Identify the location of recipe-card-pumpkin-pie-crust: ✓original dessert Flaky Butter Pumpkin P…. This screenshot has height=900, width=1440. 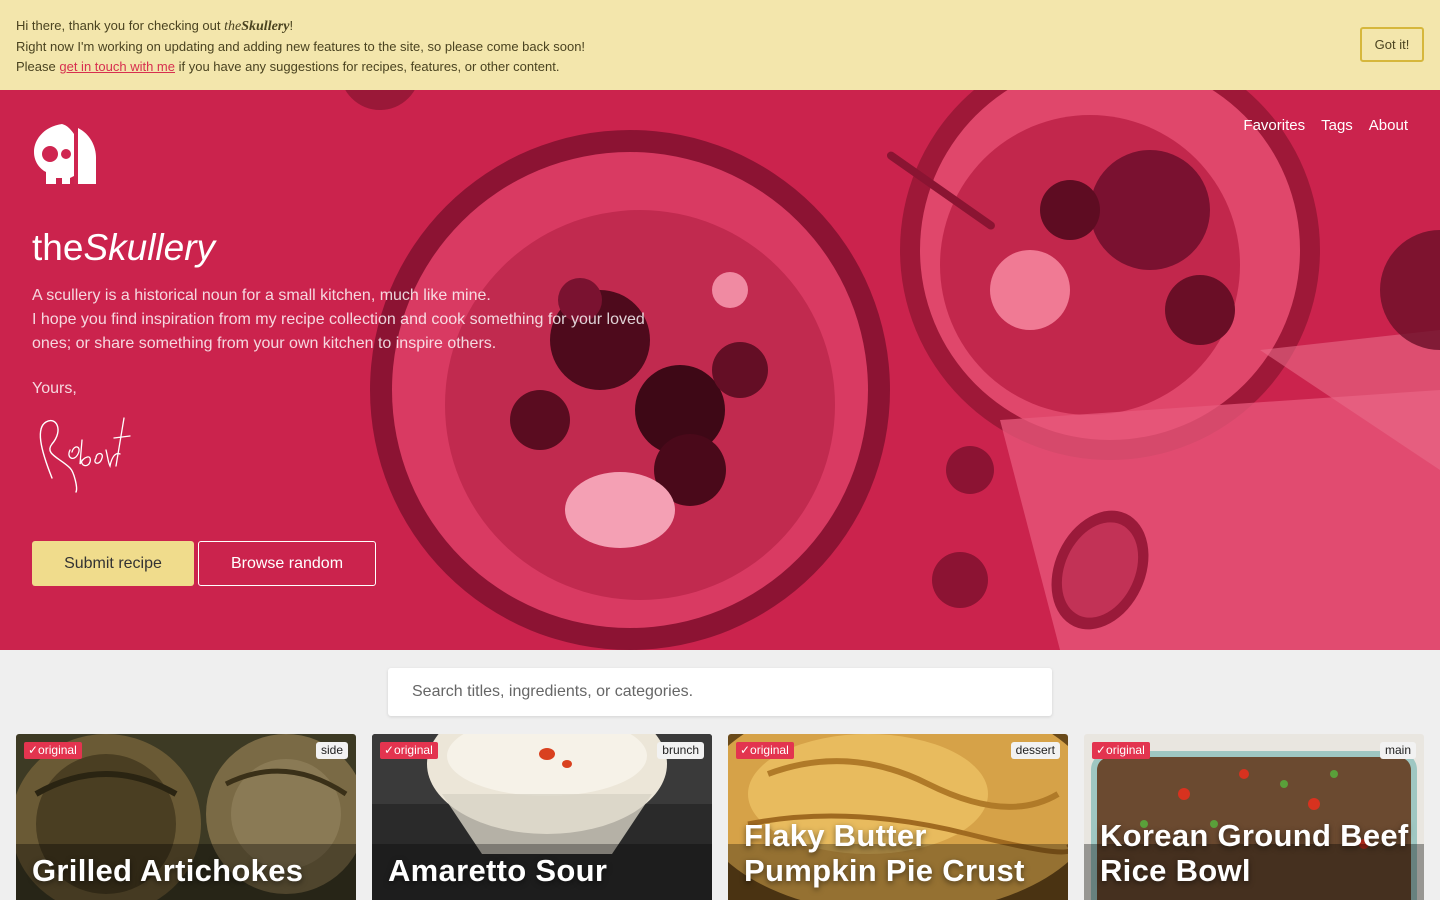
(898, 817).